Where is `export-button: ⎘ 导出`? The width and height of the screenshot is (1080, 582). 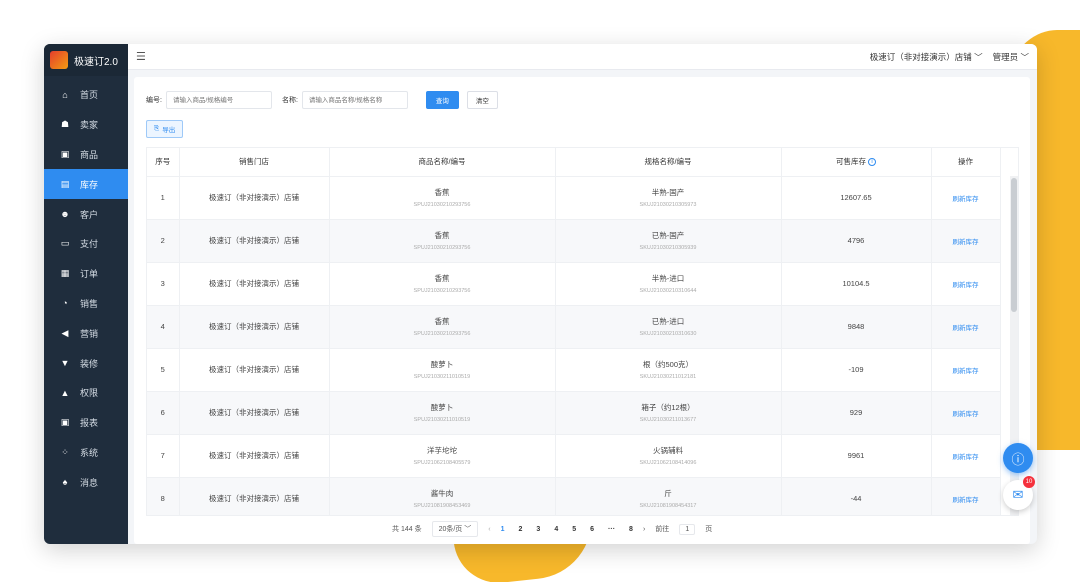
export-button: ⎘ 导出 is located at coordinates (165, 129).